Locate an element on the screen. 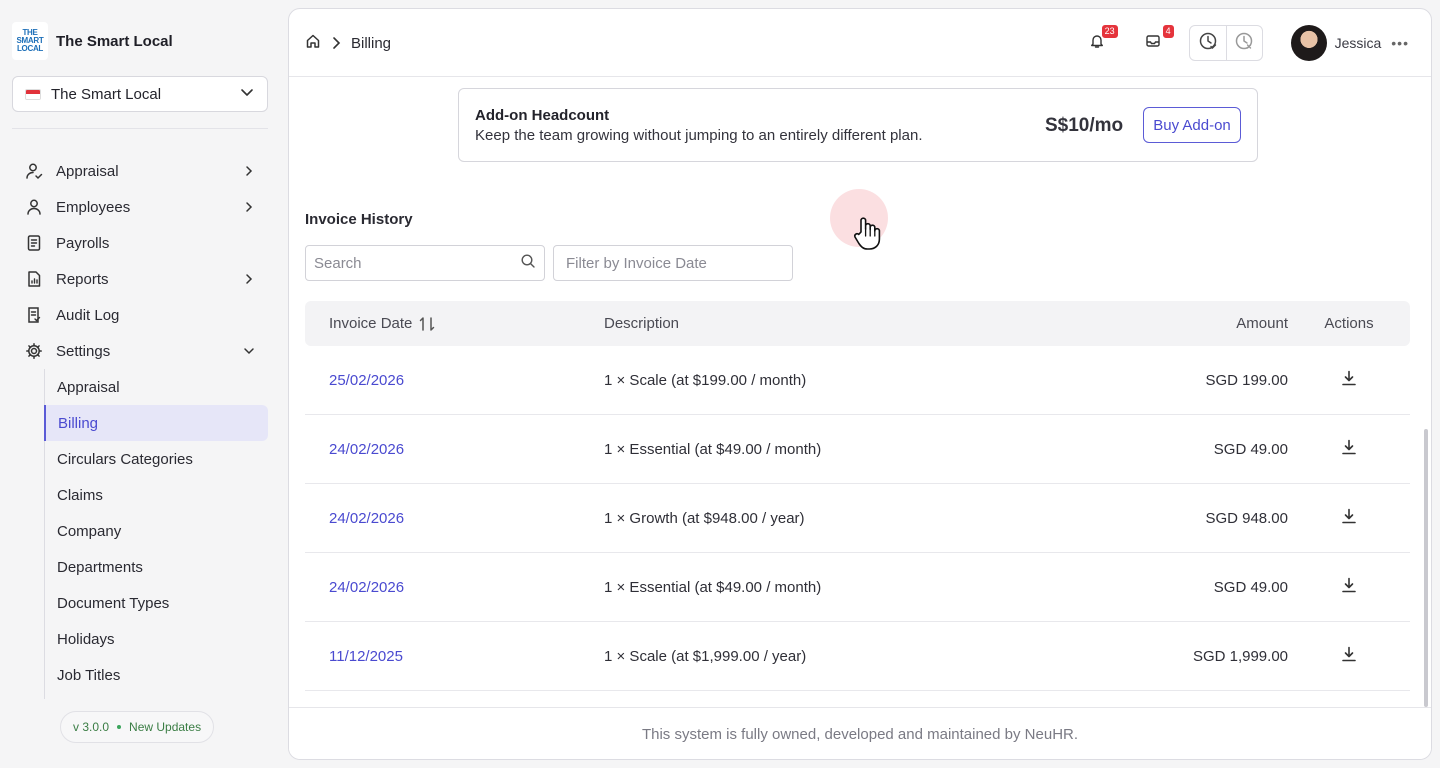 The height and width of the screenshot is (768, 1440). clock-out-button is located at coordinates (1243, 43).